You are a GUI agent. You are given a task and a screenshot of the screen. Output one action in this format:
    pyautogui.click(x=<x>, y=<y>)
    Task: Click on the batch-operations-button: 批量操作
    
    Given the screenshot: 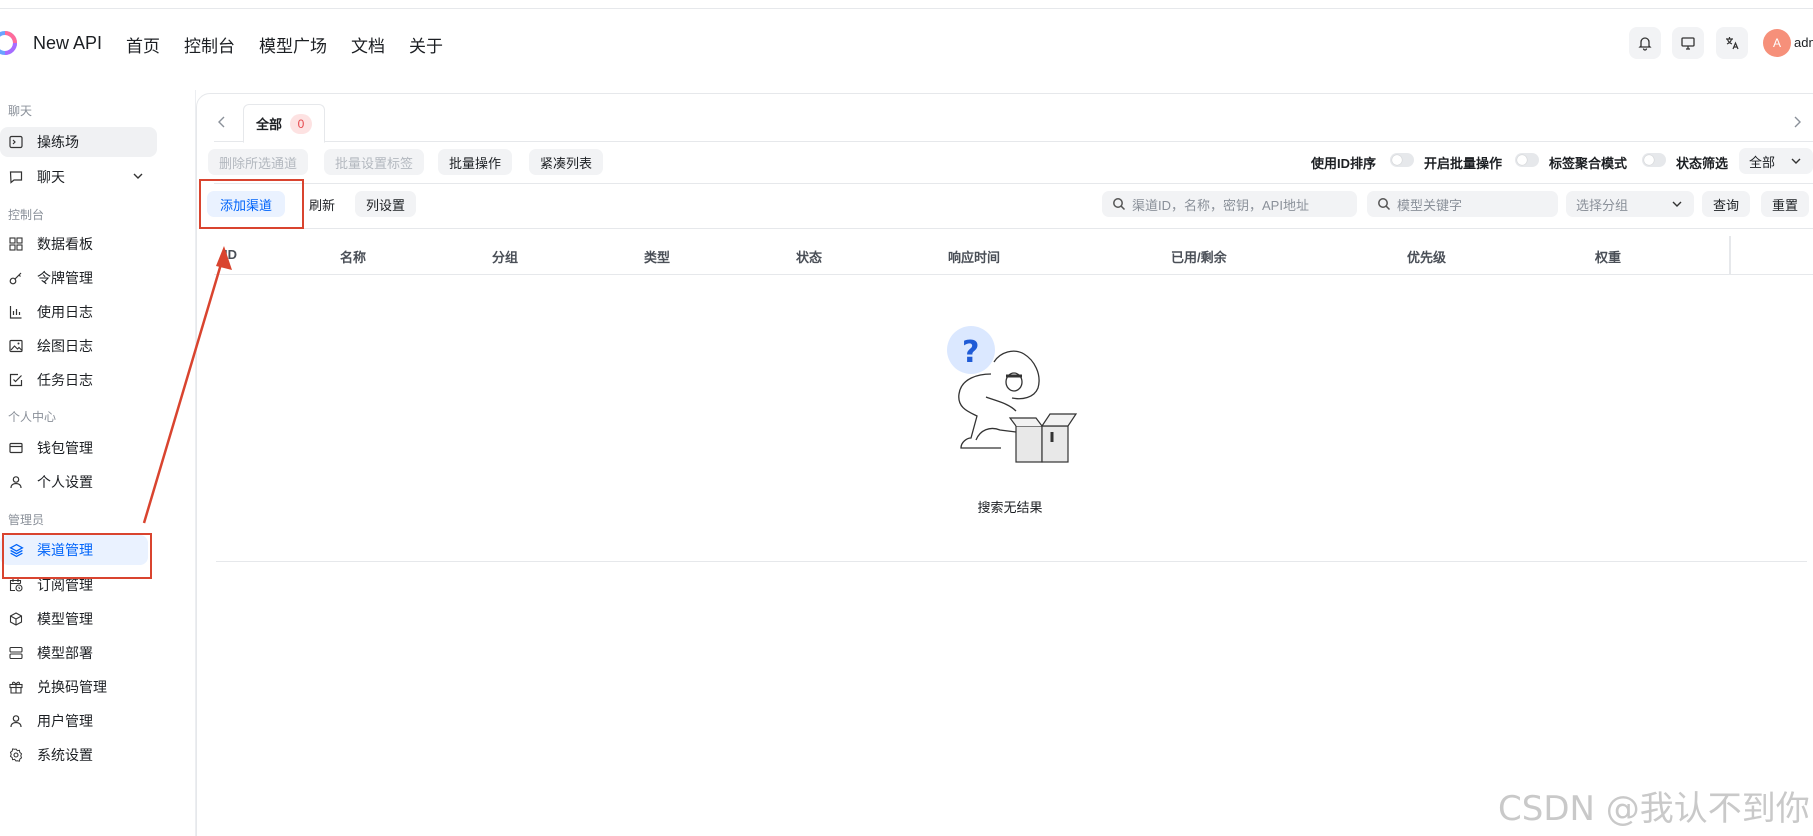 What is the action you would take?
    pyautogui.click(x=475, y=162)
    